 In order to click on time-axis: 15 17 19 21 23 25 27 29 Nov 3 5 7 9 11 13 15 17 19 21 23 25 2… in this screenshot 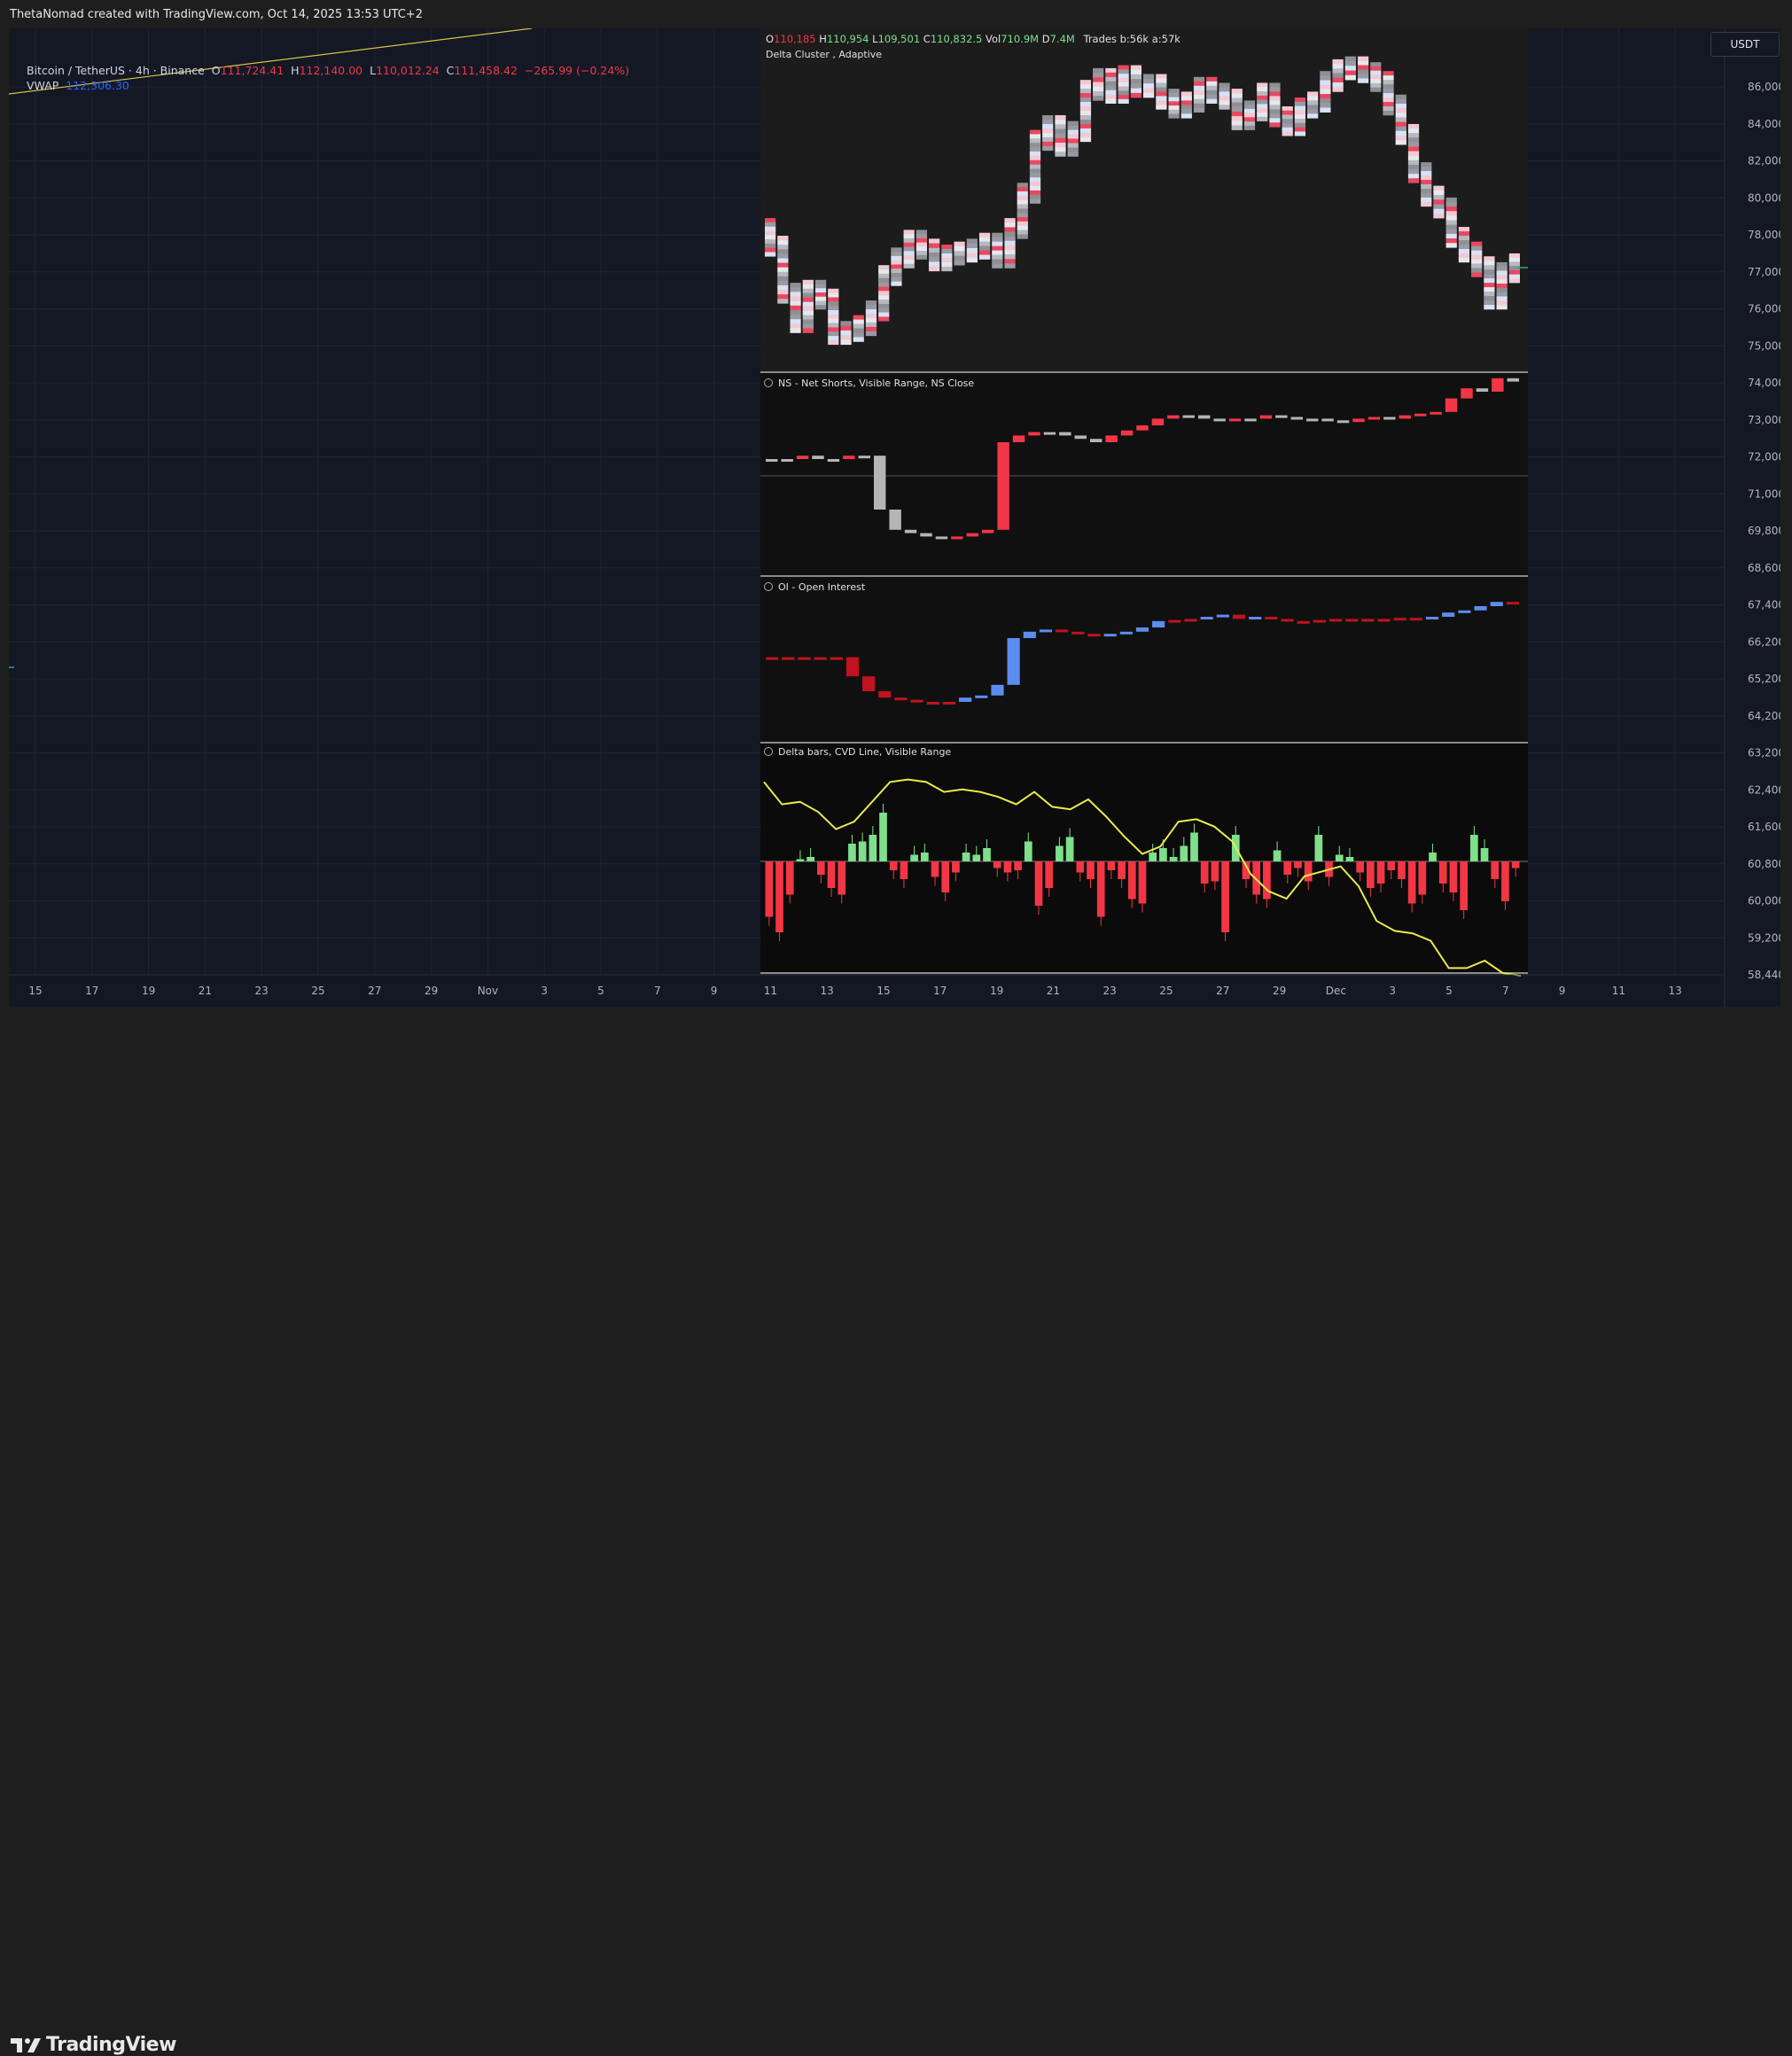, I will do `click(867, 985)`.